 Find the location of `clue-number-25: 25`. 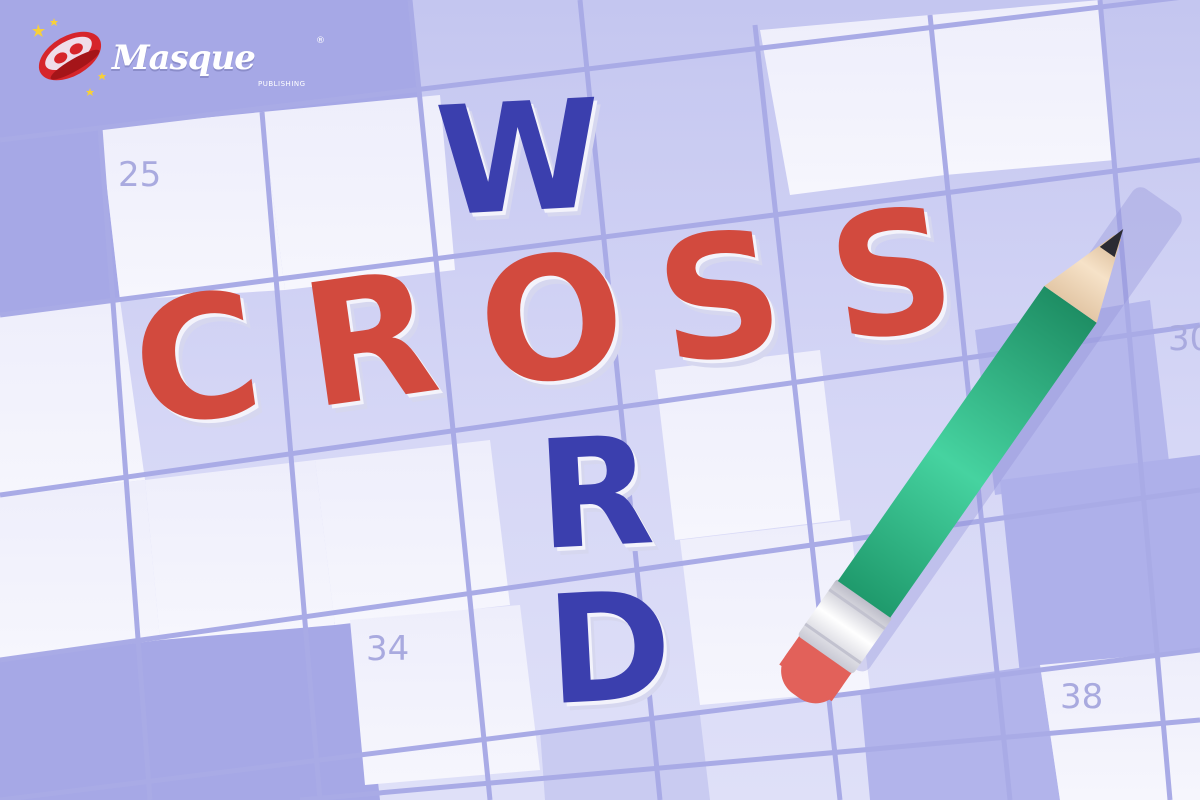

clue-number-25: 25 is located at coordinates (139, 175).